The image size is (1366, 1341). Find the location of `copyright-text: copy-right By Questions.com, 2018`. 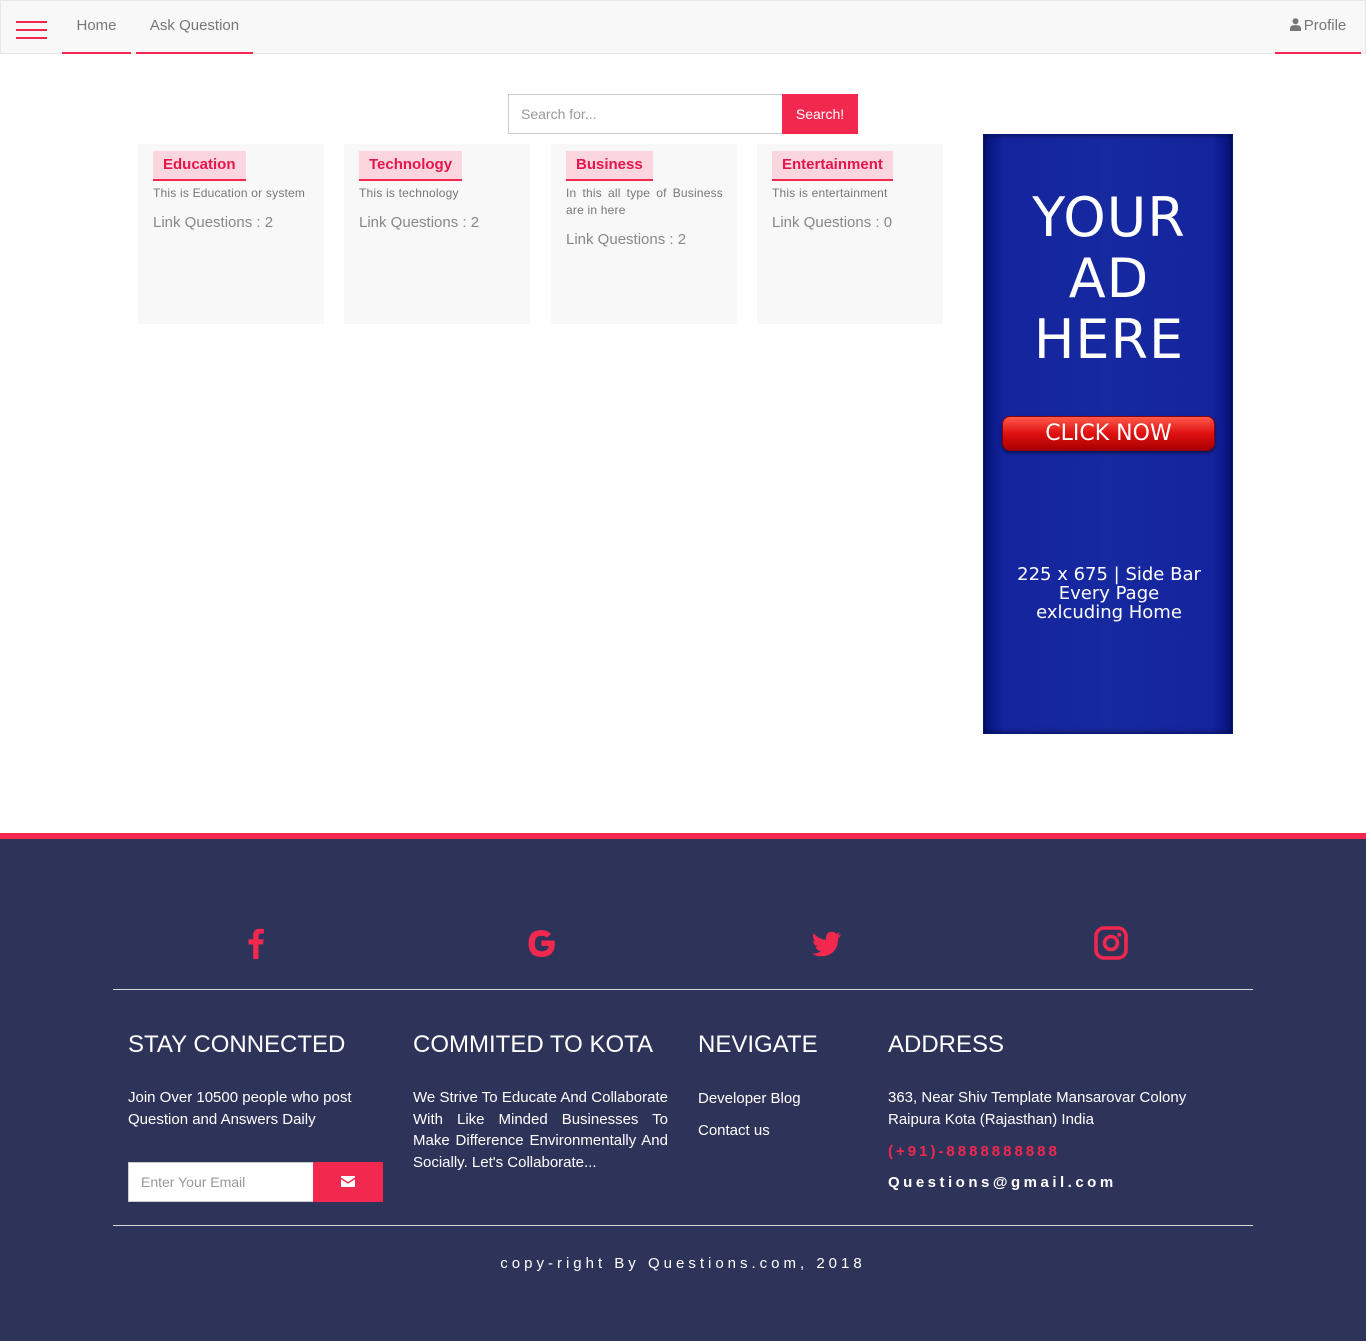

copyright-text: copy-right By Questions.com, 2018 is located at coordinates (683, 1263).